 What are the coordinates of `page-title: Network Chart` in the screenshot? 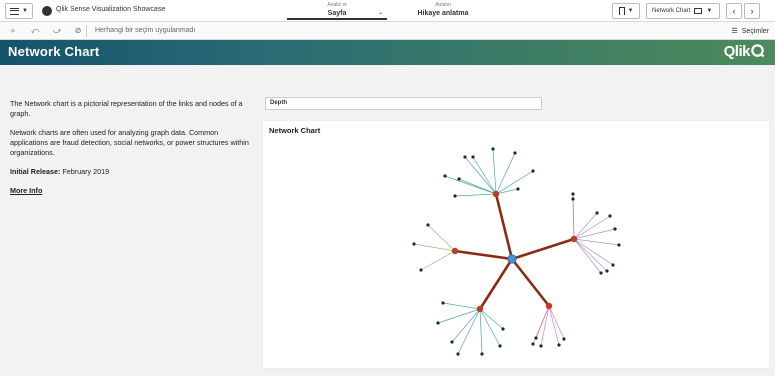 It's located at (54, 51).